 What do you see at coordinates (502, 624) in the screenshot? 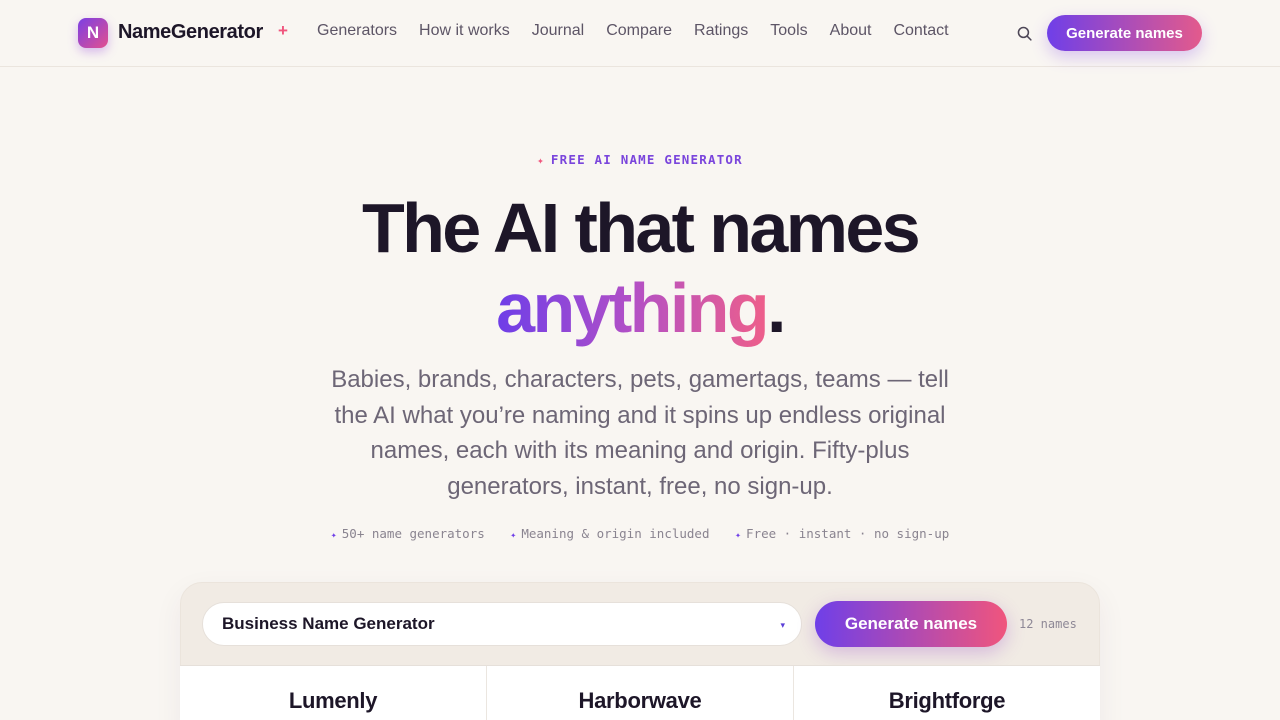
I see `generator-select: Business Name Generator ▾` at bounding box center [502, 624].